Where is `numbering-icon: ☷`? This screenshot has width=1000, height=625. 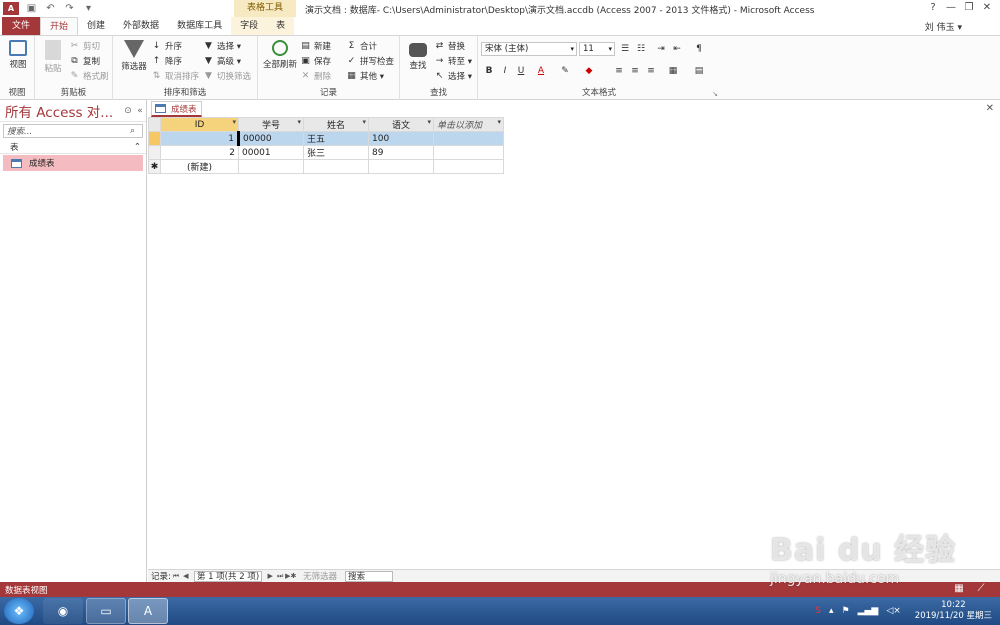
numbering-icon: ☷ is located at coordinates (641, 49).